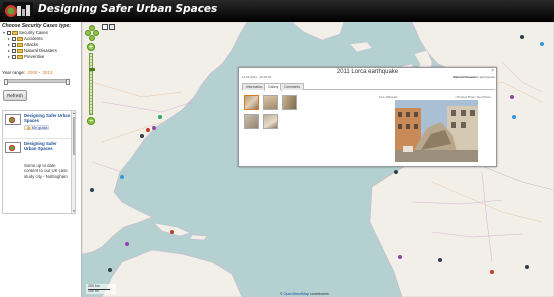 This screenshot has width=554, height=297. Describe the element at coordinates (254, 86) in the screenshot. I see `tab-information: Information` at that location.